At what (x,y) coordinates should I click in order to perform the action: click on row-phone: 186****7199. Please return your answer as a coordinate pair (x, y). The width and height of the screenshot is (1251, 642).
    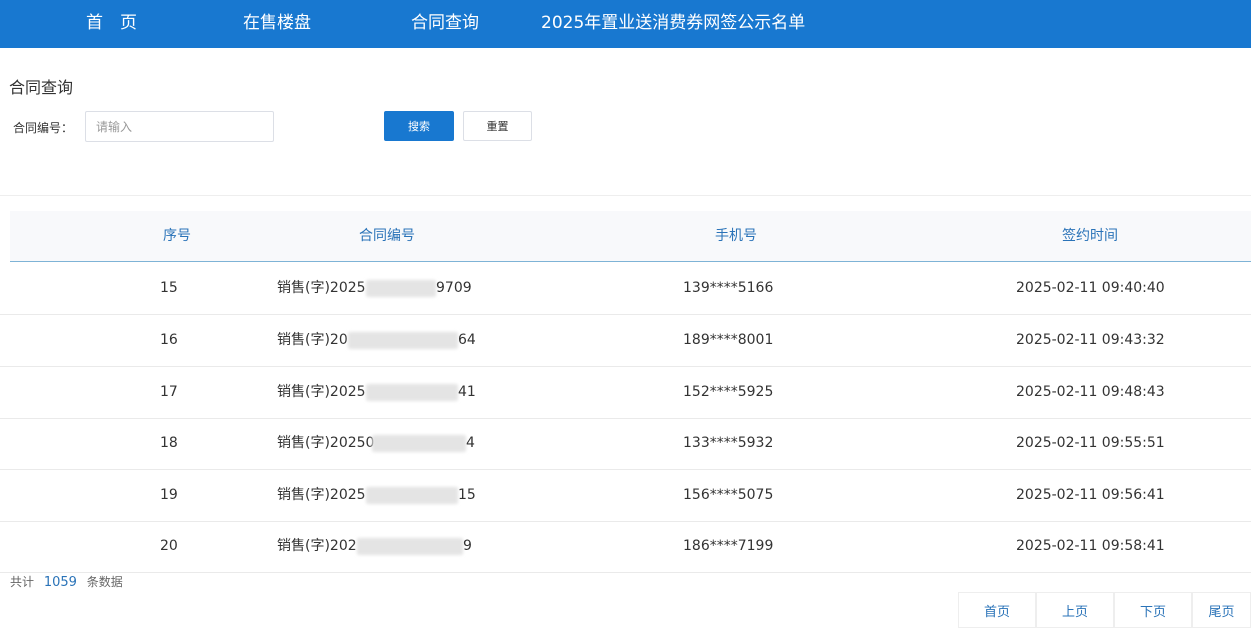
    Looking at the image, I should click on (728, 546).